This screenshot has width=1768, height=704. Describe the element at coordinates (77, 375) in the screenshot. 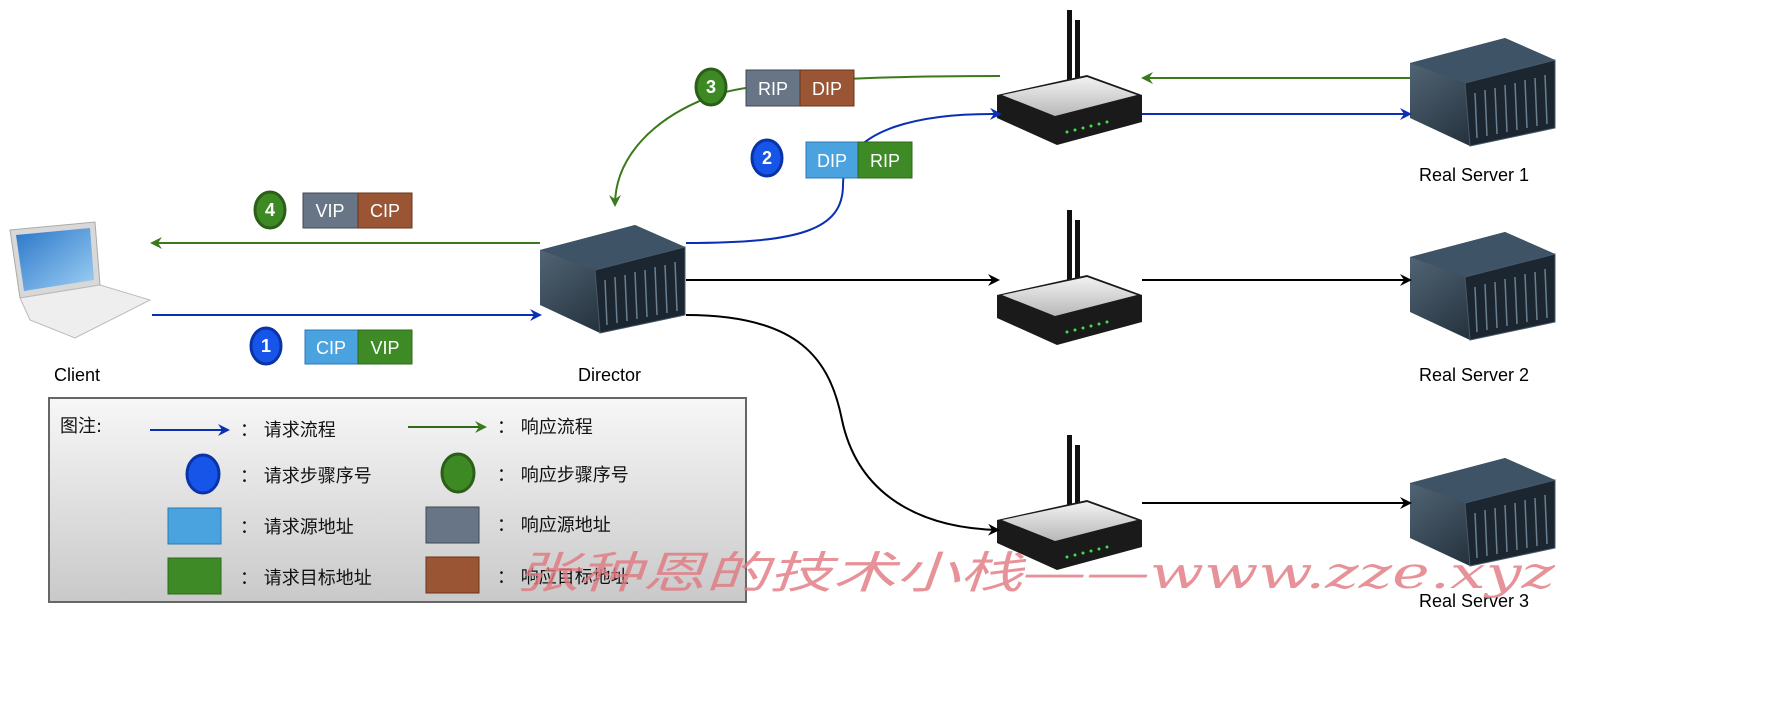

I see `client-label: Client` at that location.